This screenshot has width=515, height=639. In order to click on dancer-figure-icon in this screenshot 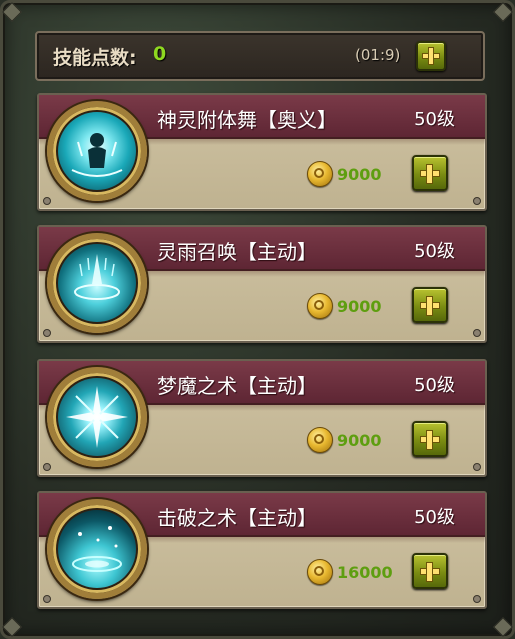, I will do `click(97, 155)`.